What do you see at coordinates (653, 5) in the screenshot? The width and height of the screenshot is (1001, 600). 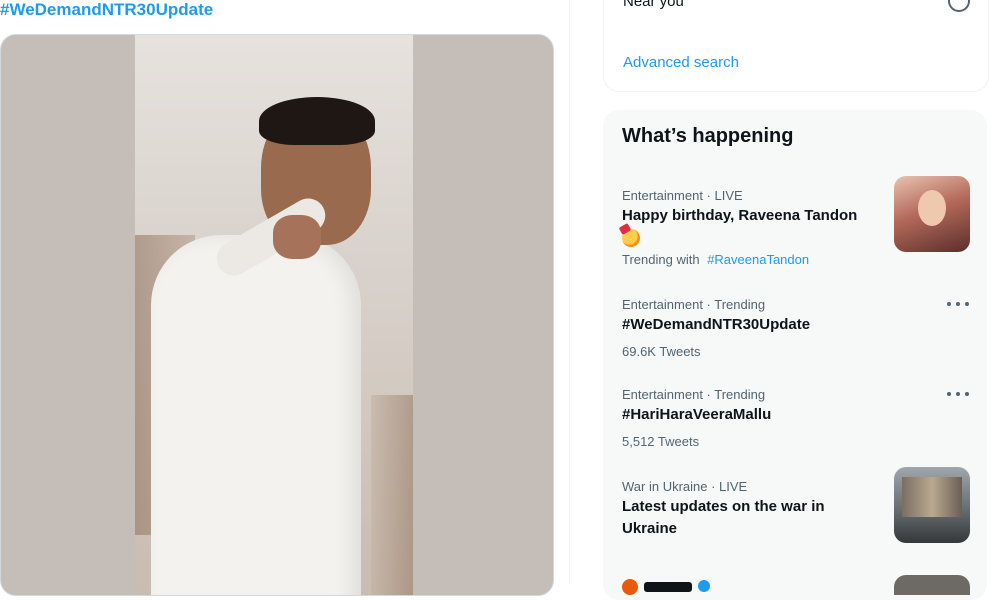 I see `near-you-label: Near you` at bounding box center [653, 5].